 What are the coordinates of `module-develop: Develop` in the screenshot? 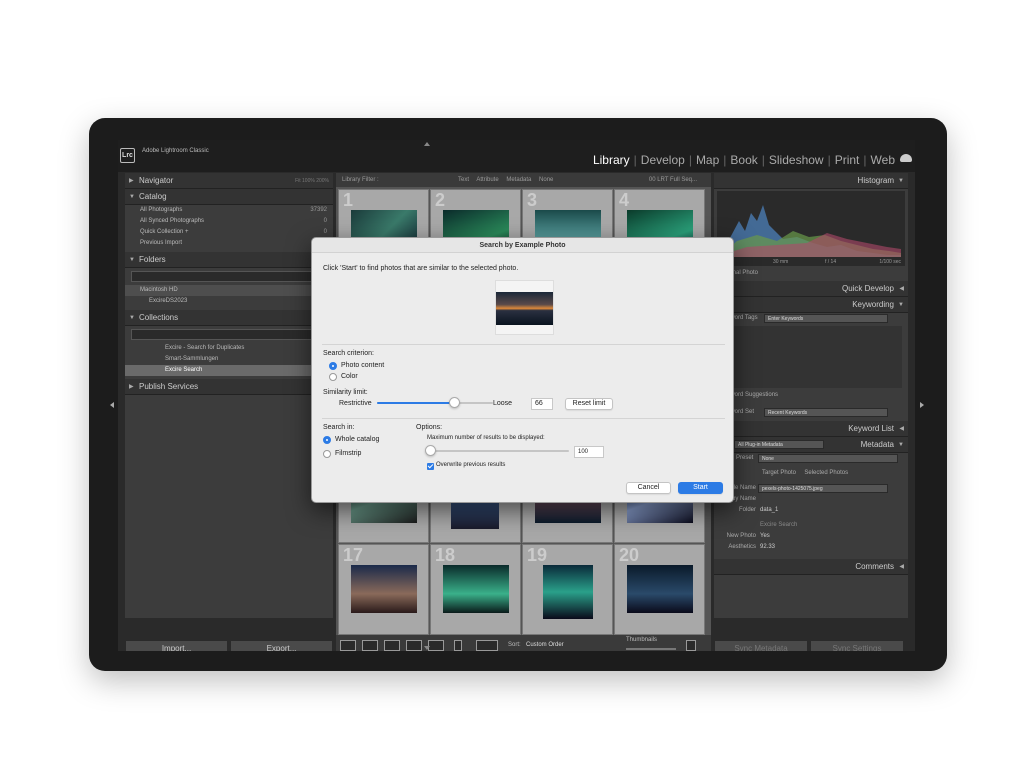 It's located at (663, 160).